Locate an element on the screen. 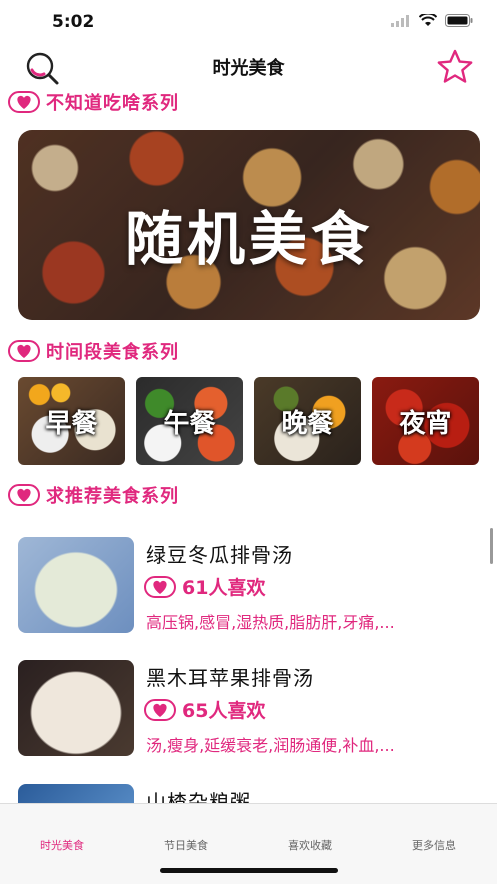 The width and height of the screenshot is (497, 884). meal-label: 早餐 is located at coordinates (71, 424).